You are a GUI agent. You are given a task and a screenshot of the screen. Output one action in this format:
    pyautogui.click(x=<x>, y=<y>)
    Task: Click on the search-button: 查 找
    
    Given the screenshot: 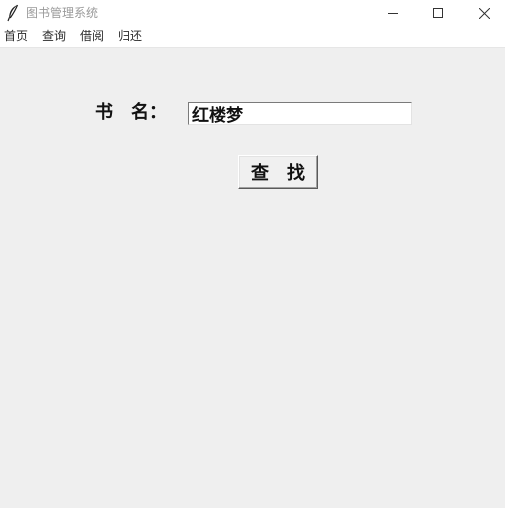 What is the action you would take?
    pyautogui.click(x=278, y=172)
    